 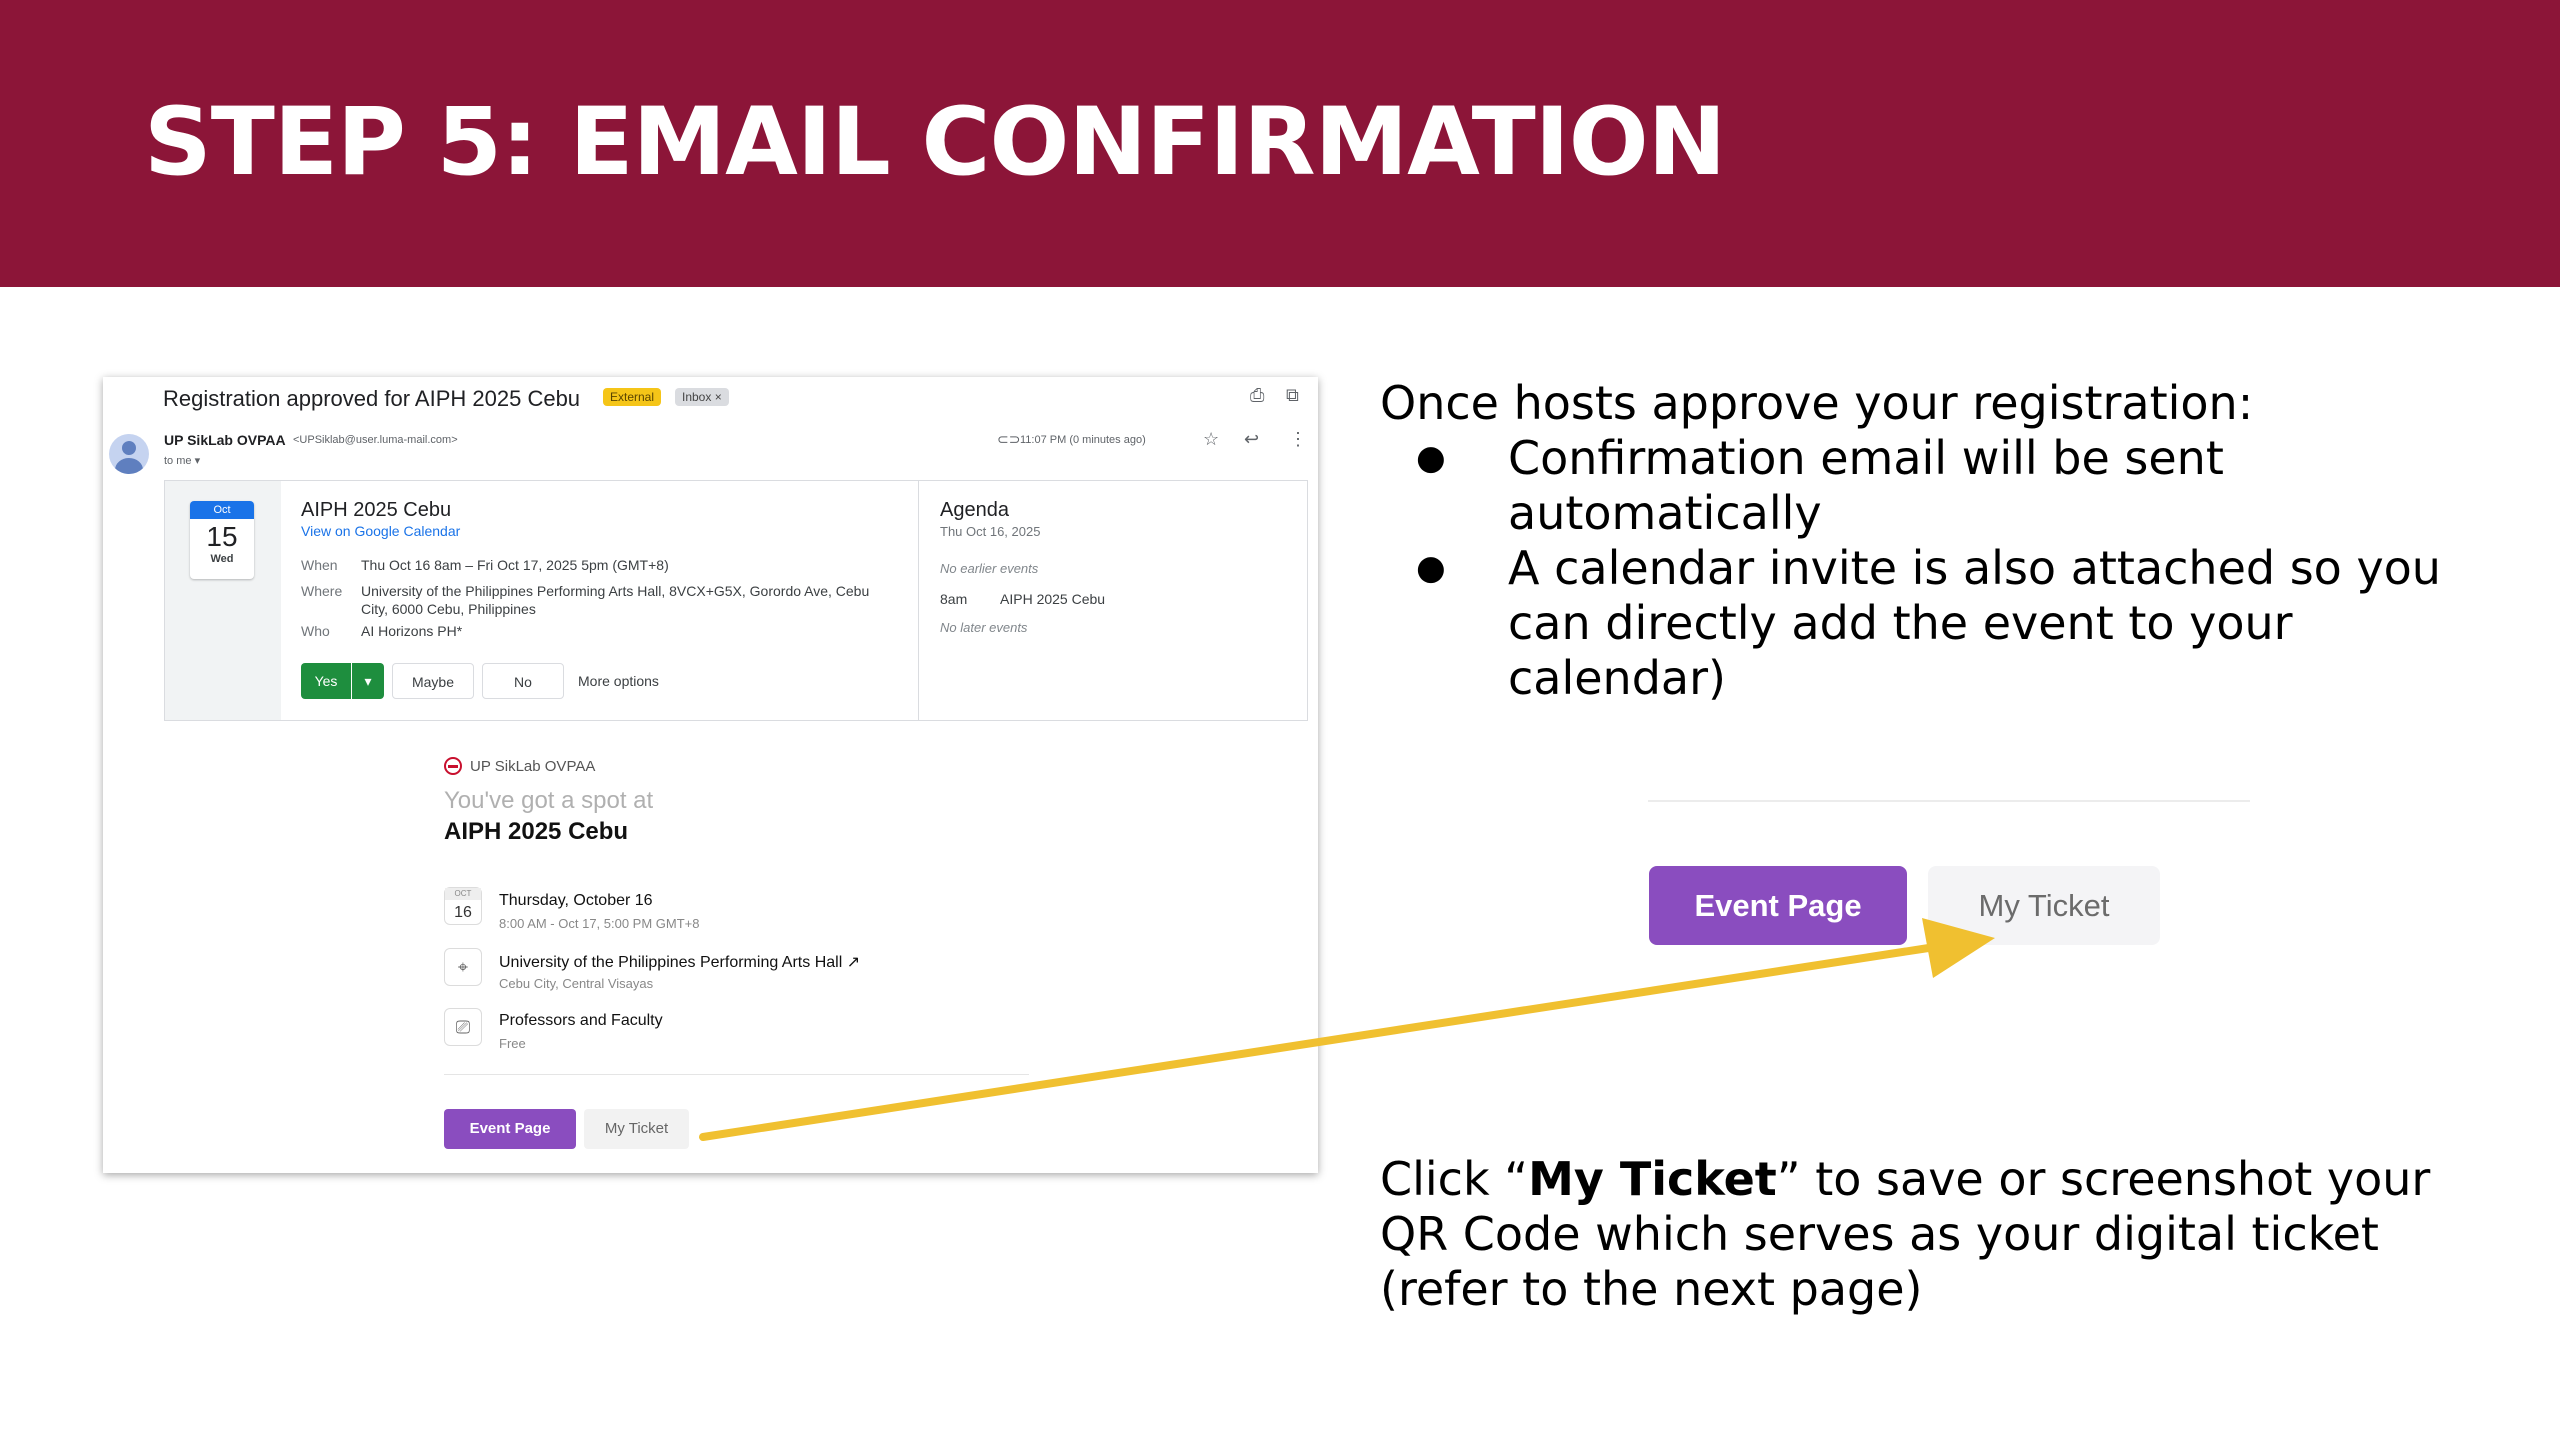 I want to click on who-value: AI Horizons PH*, so click(x=412, y=631).